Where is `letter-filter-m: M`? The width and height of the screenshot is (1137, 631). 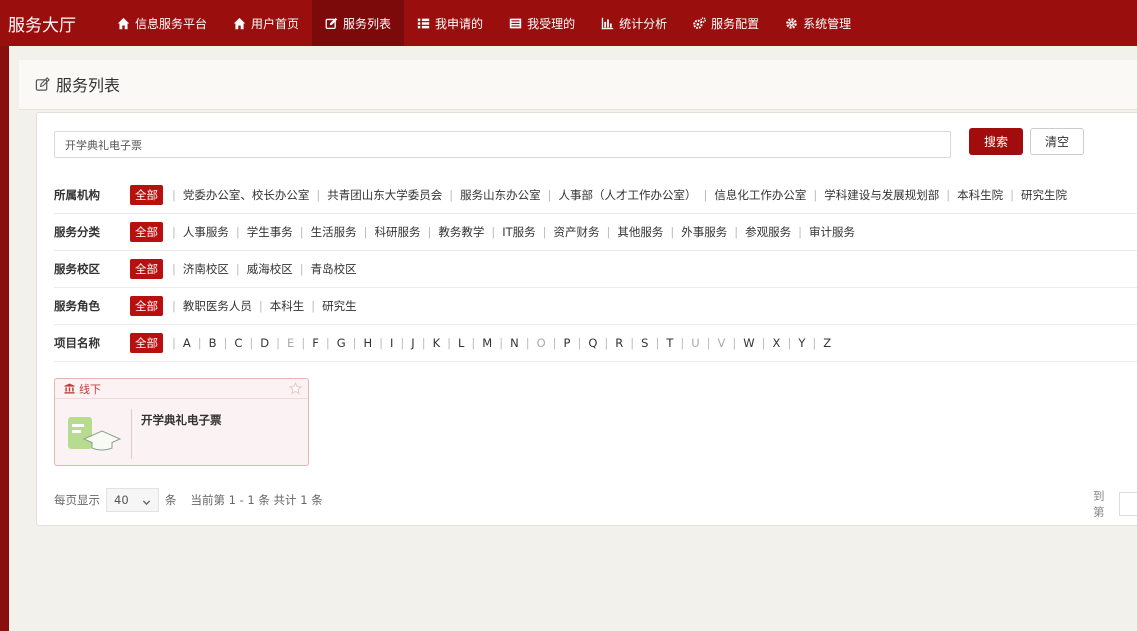 letter-filter-m: M is located at coordinates (478, 343).